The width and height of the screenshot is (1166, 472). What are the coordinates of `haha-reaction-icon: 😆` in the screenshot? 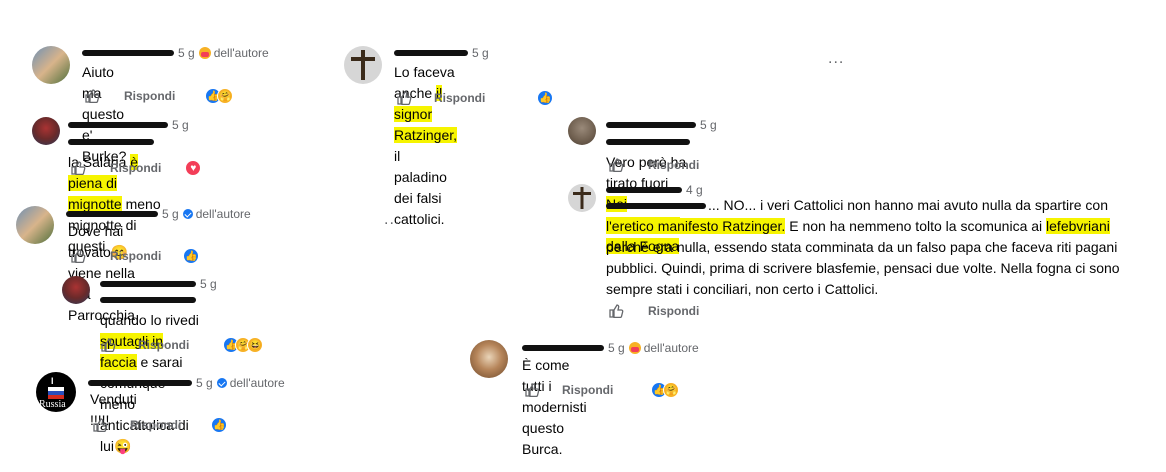 It's located at (255, 345).